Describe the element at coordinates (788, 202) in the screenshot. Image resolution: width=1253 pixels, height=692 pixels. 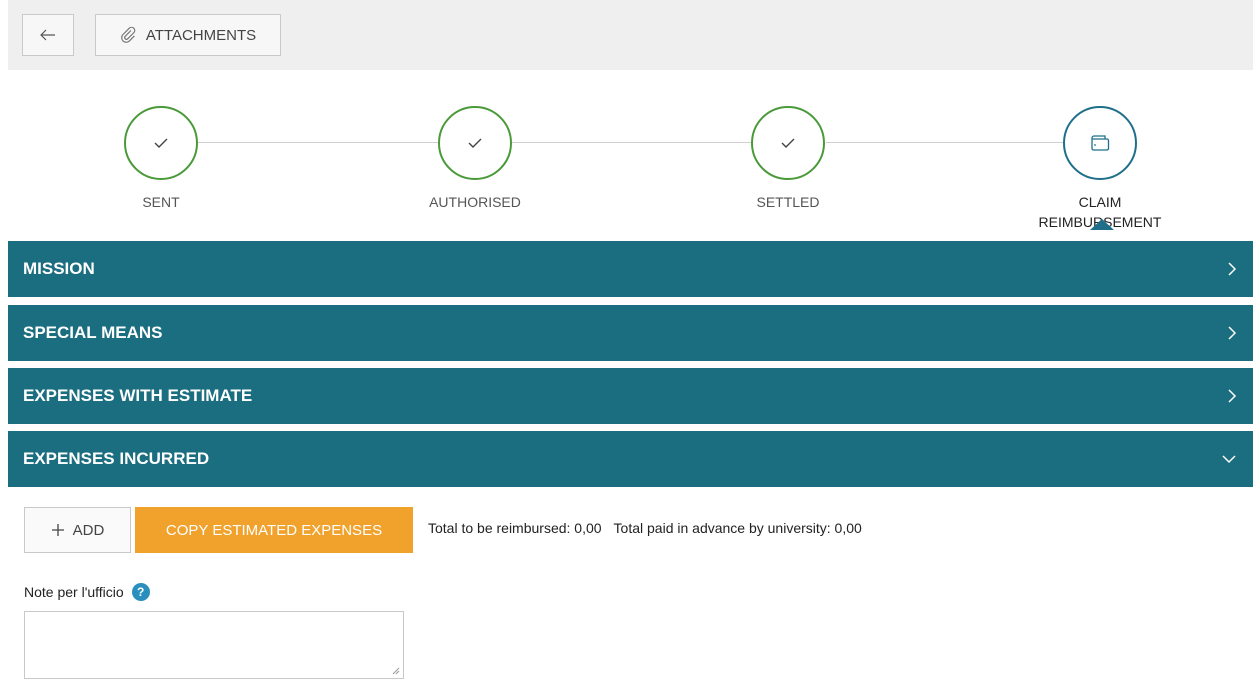
I see `step-label: SETTLED` at that location.